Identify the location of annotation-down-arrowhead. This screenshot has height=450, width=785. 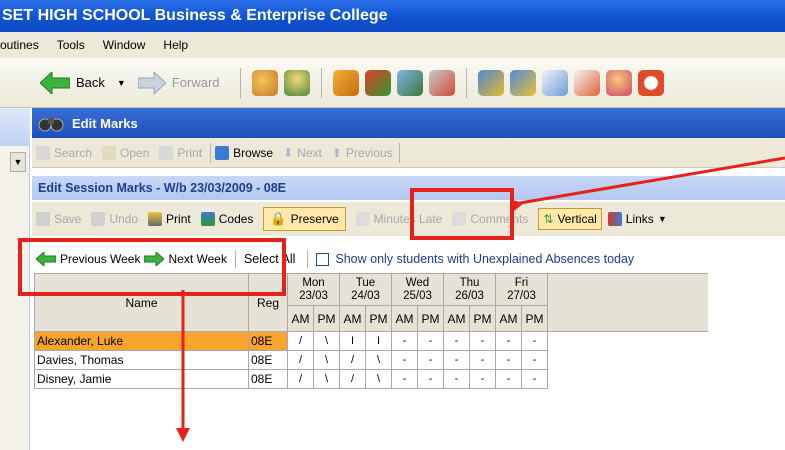
(183, 435).